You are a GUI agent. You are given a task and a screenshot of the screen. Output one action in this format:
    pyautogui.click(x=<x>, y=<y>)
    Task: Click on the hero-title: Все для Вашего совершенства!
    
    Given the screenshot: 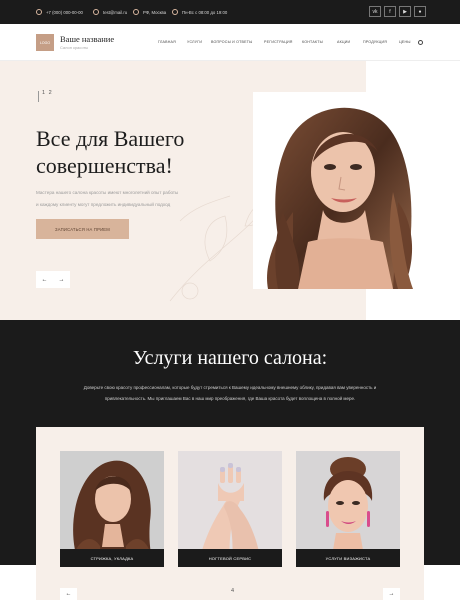 What is the action you would take?
    pyautogui.click(x=146, y=152)
    